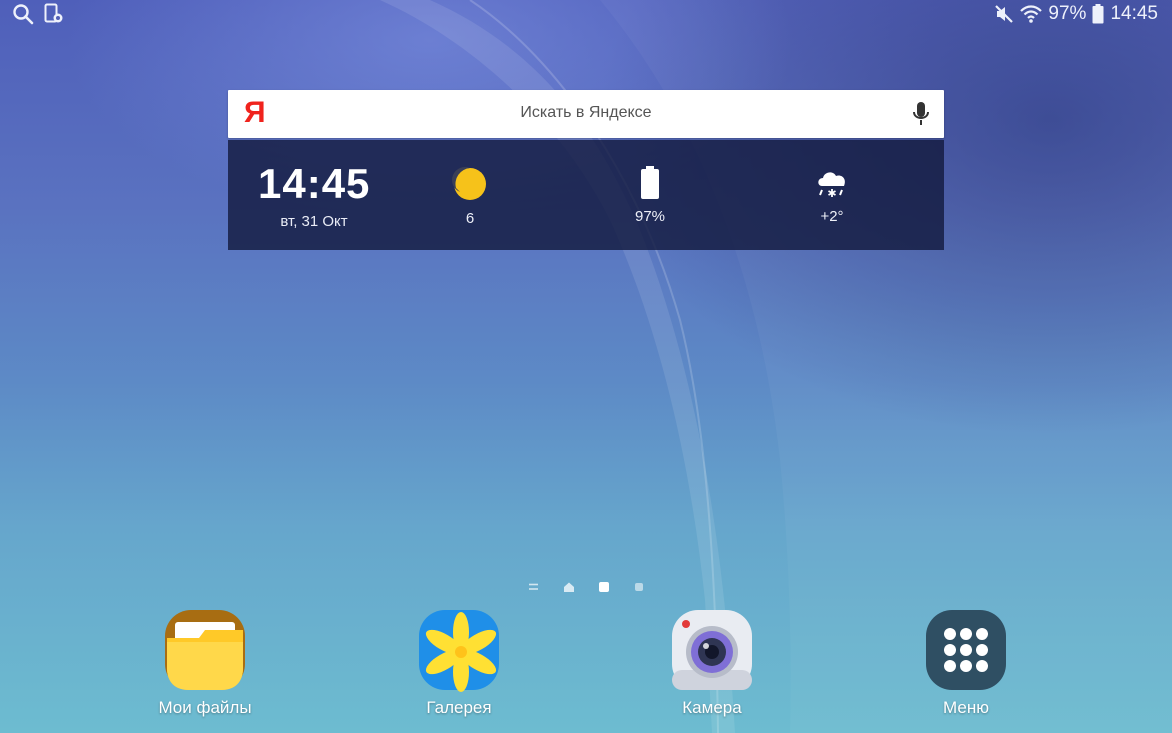 The width and height of the screenshot is (1172, 733). What do you see at coordinates (712, 707) in the screenshot?
I see `dock-label: Камера` at bounding box center [712, 707].